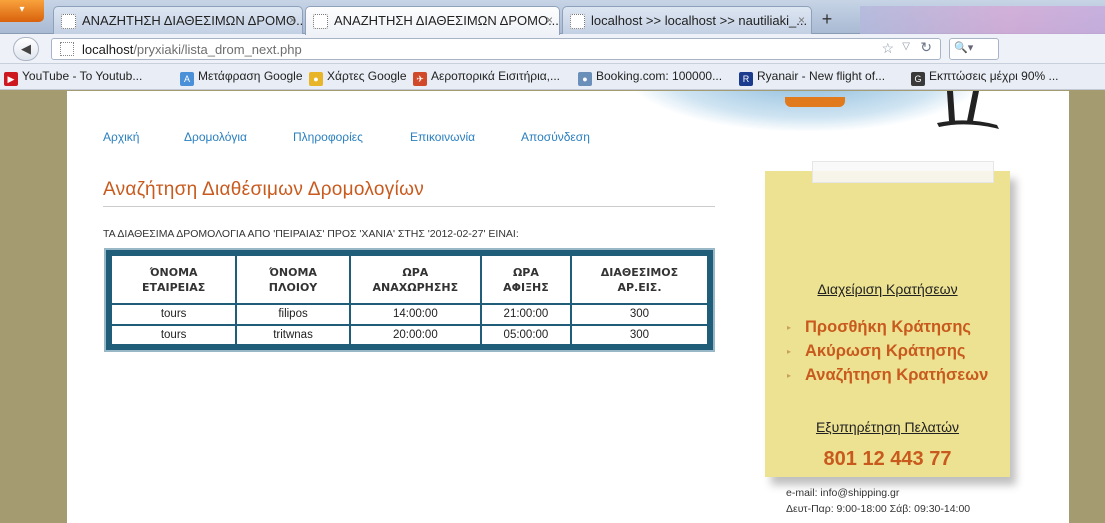  Describe the element at coordinates (328, 137) in the screenshot. I see `nav-info: Πληροφορίες` at that location.